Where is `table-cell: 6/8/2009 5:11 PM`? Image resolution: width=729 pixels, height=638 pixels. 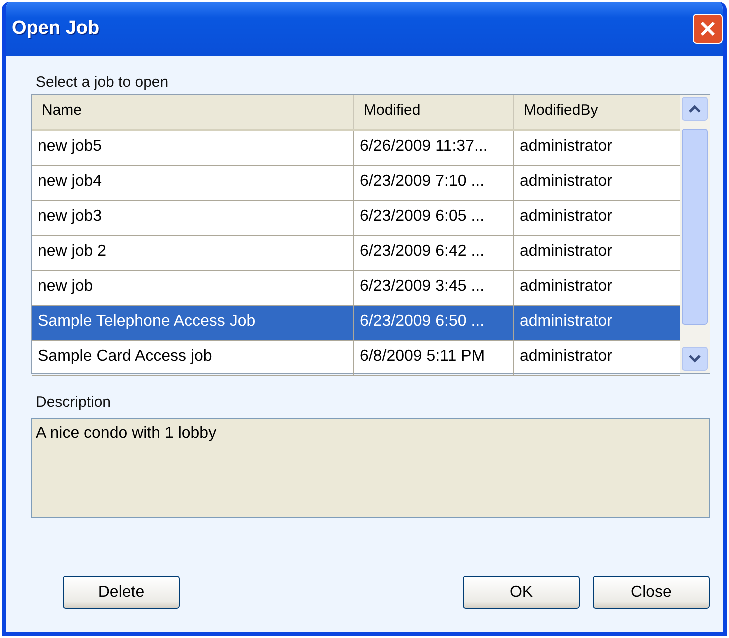
table-cell: 6/8/2009 5:11 PM is located at coordinates (434, 358).